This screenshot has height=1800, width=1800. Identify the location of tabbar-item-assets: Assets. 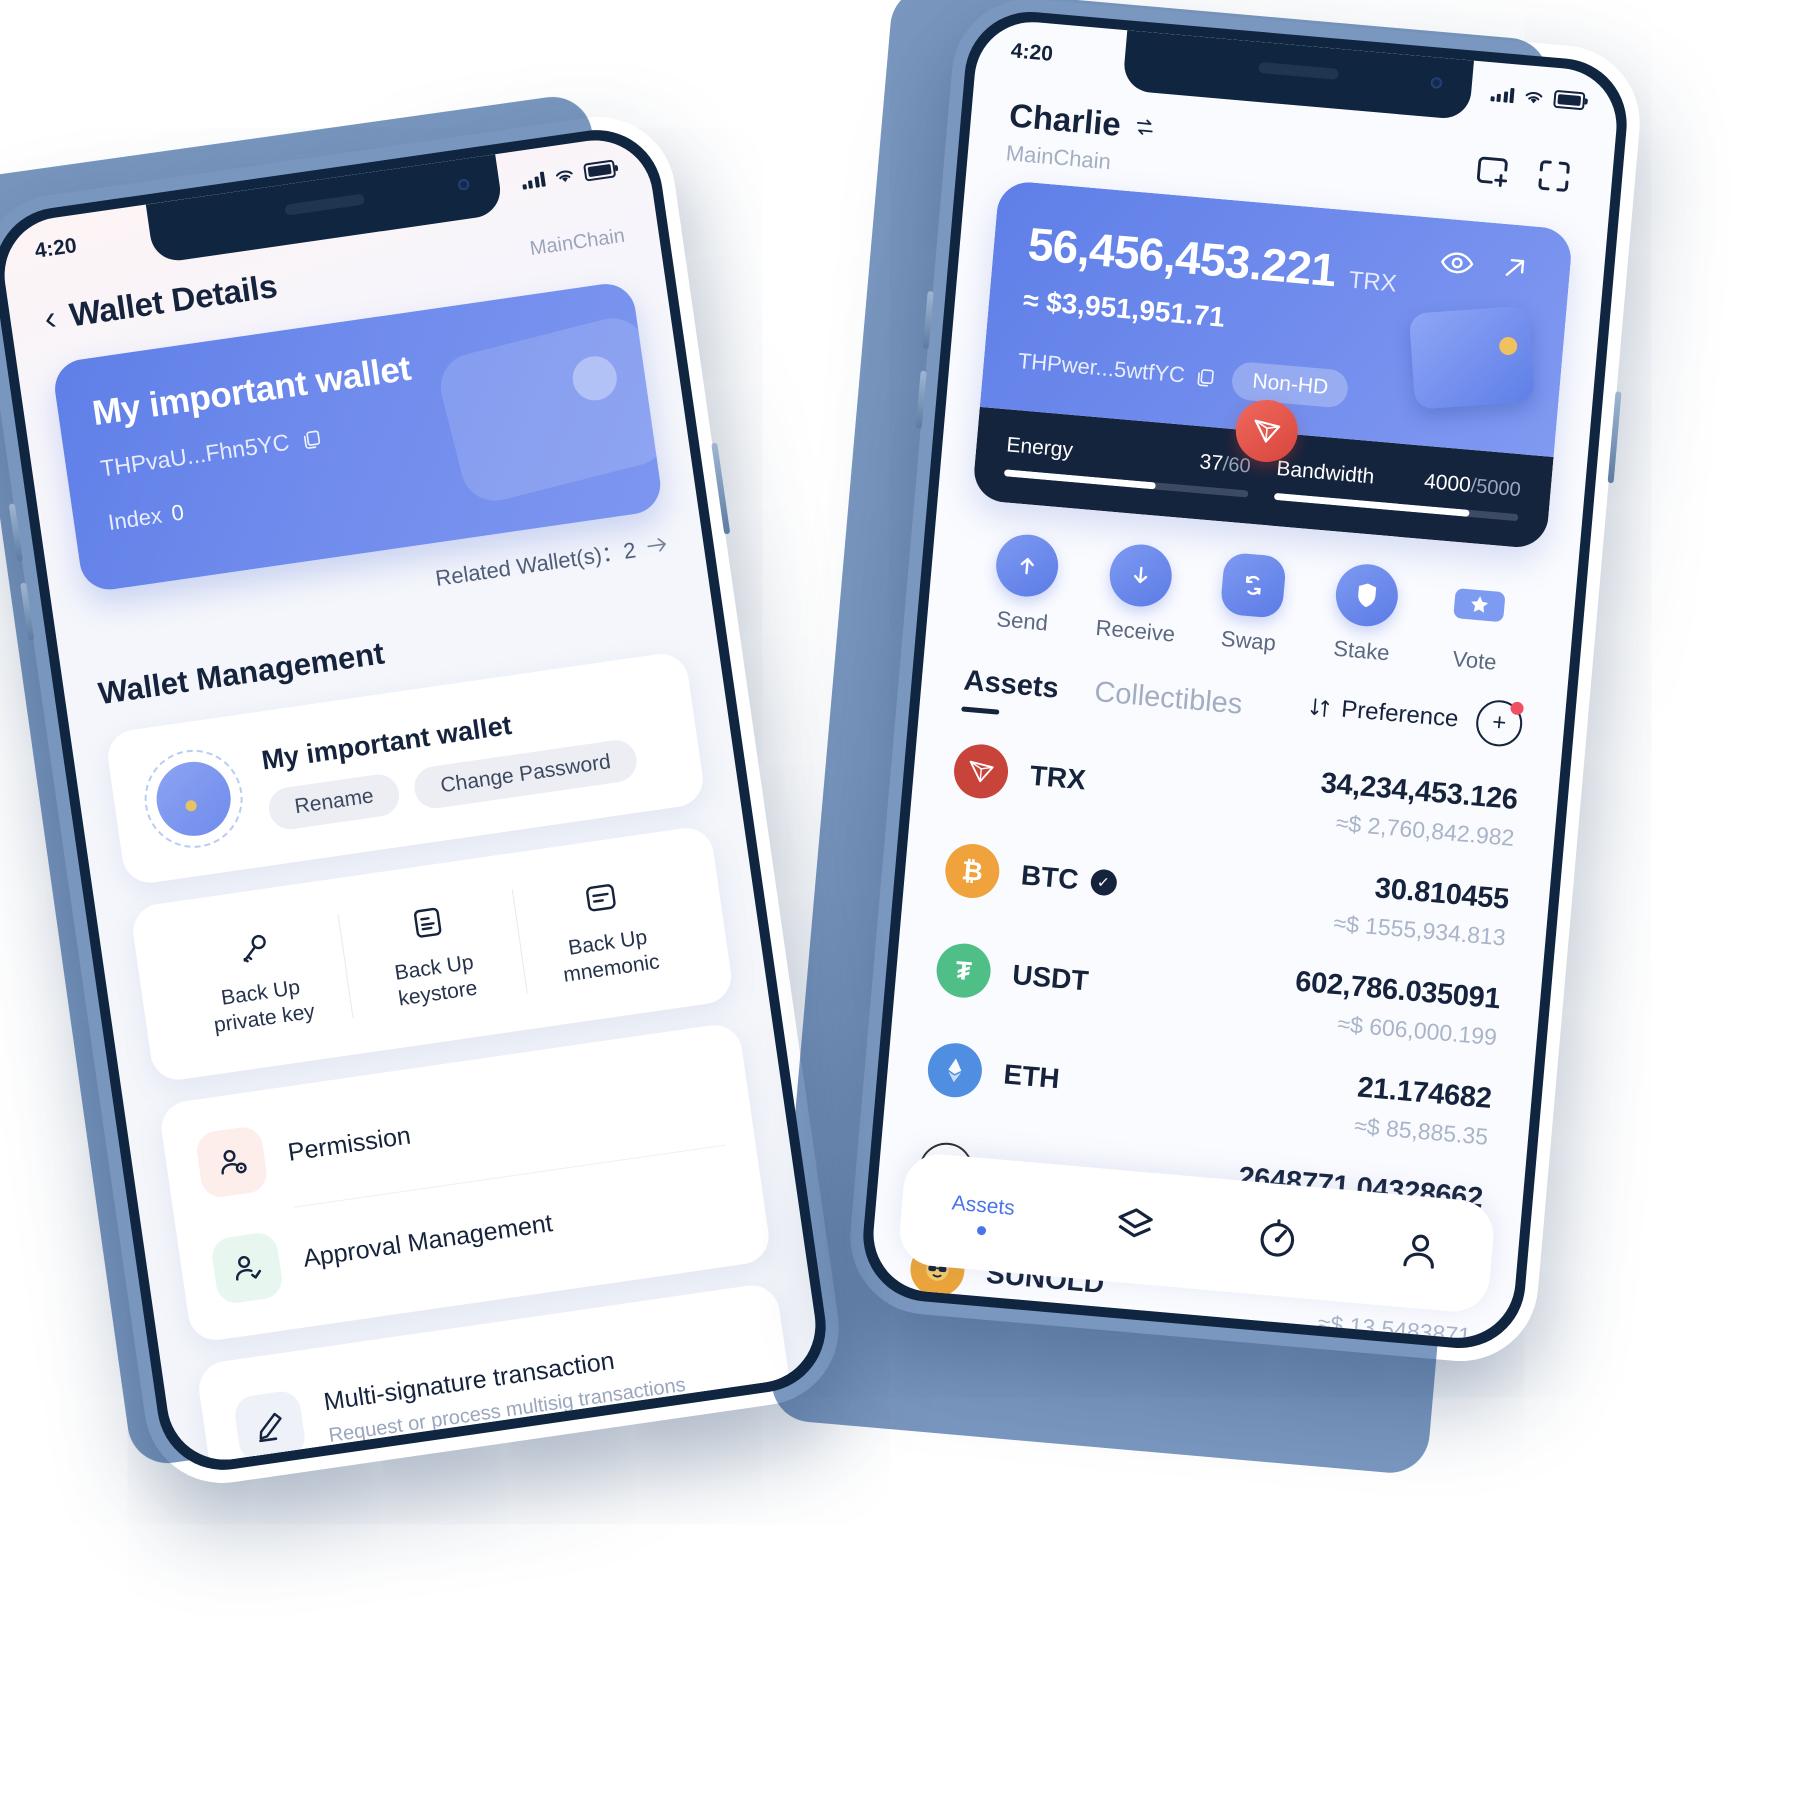
(982, 1213).